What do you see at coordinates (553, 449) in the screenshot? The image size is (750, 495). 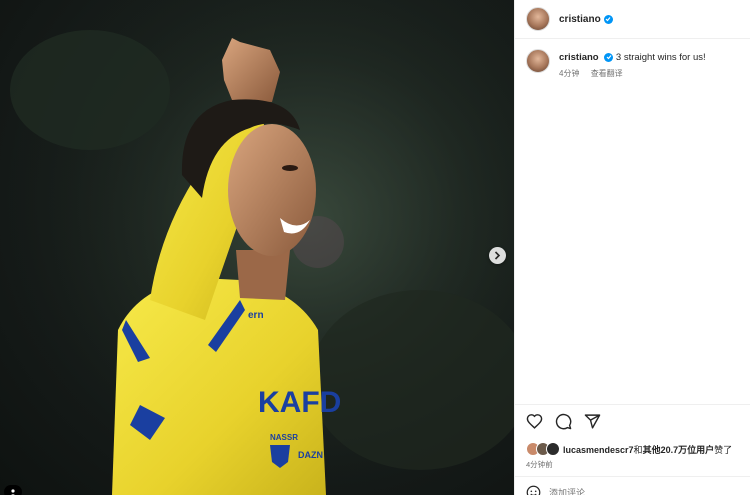 I see `liker-avatar` at bounding box center [553, 449].